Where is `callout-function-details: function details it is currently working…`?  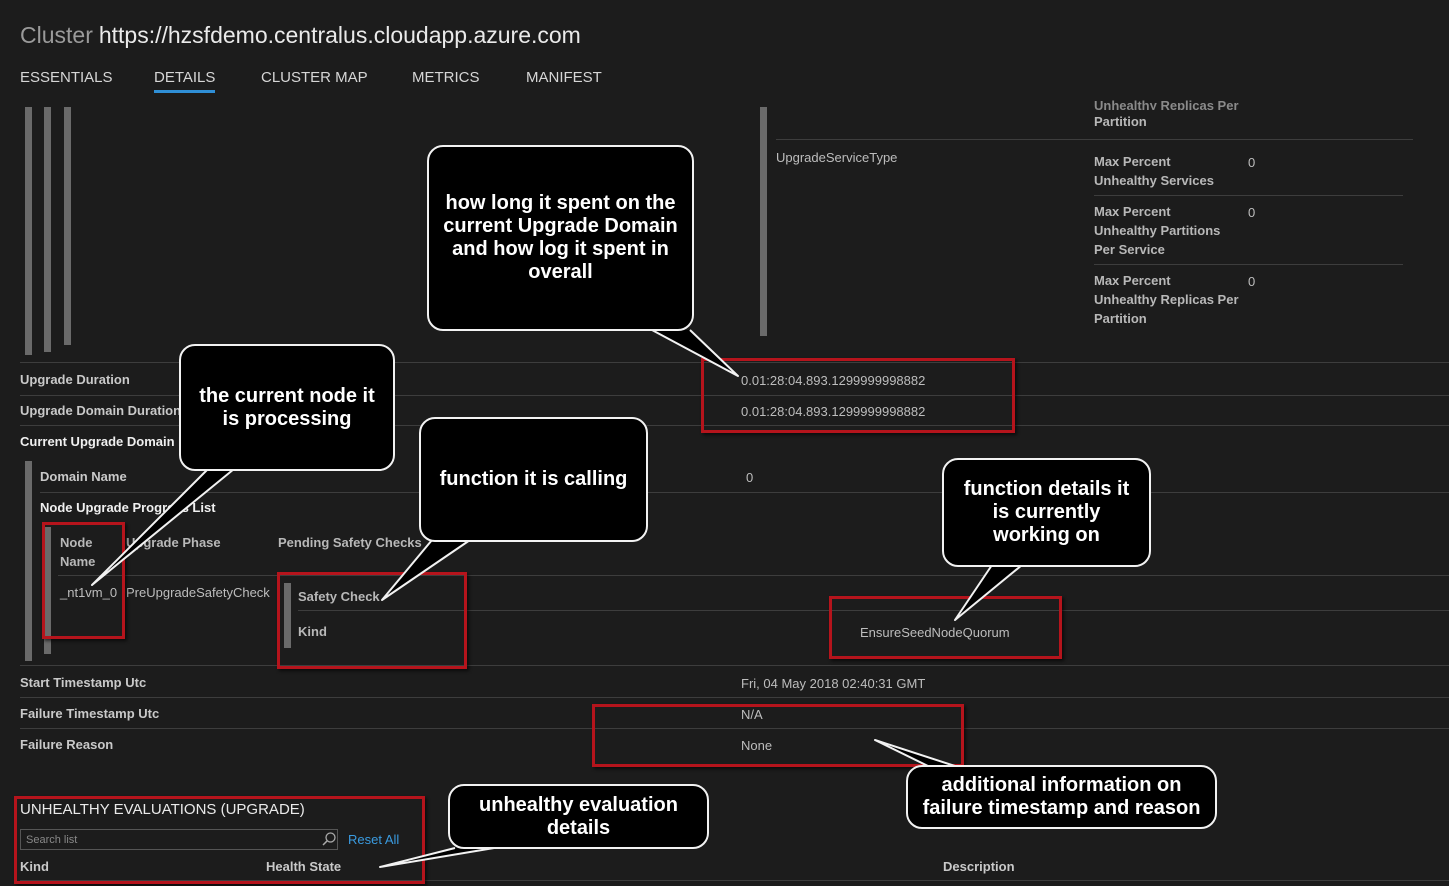 callout-function-details: function details it is currently working… is located at coordinates (1046, 512).